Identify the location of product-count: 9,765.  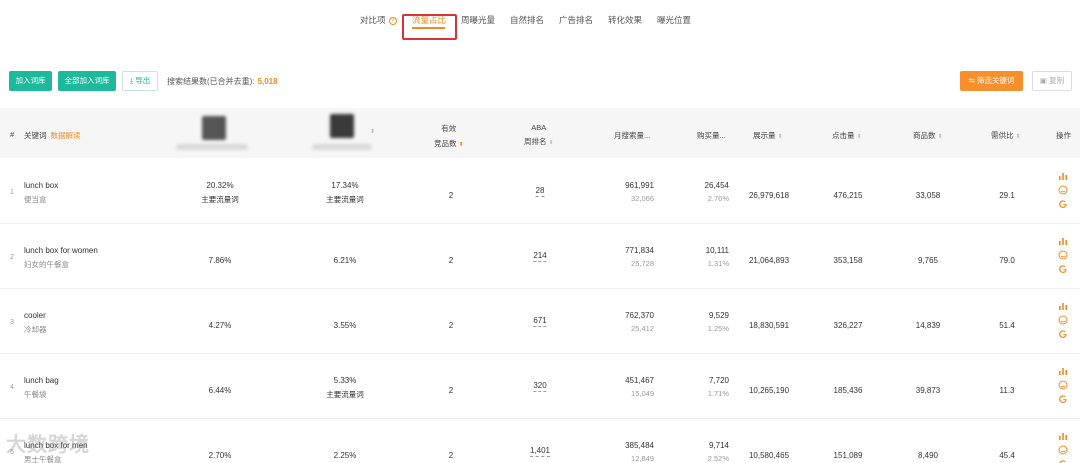
(928, 260).